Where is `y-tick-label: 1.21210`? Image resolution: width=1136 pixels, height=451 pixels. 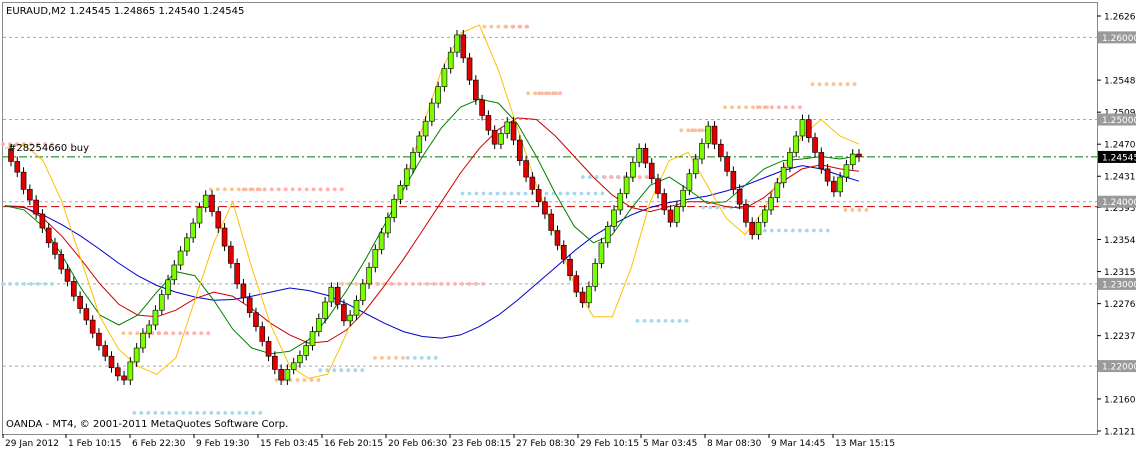 y-tick-label: 1.21210 is located at coordinates (1120, 433).